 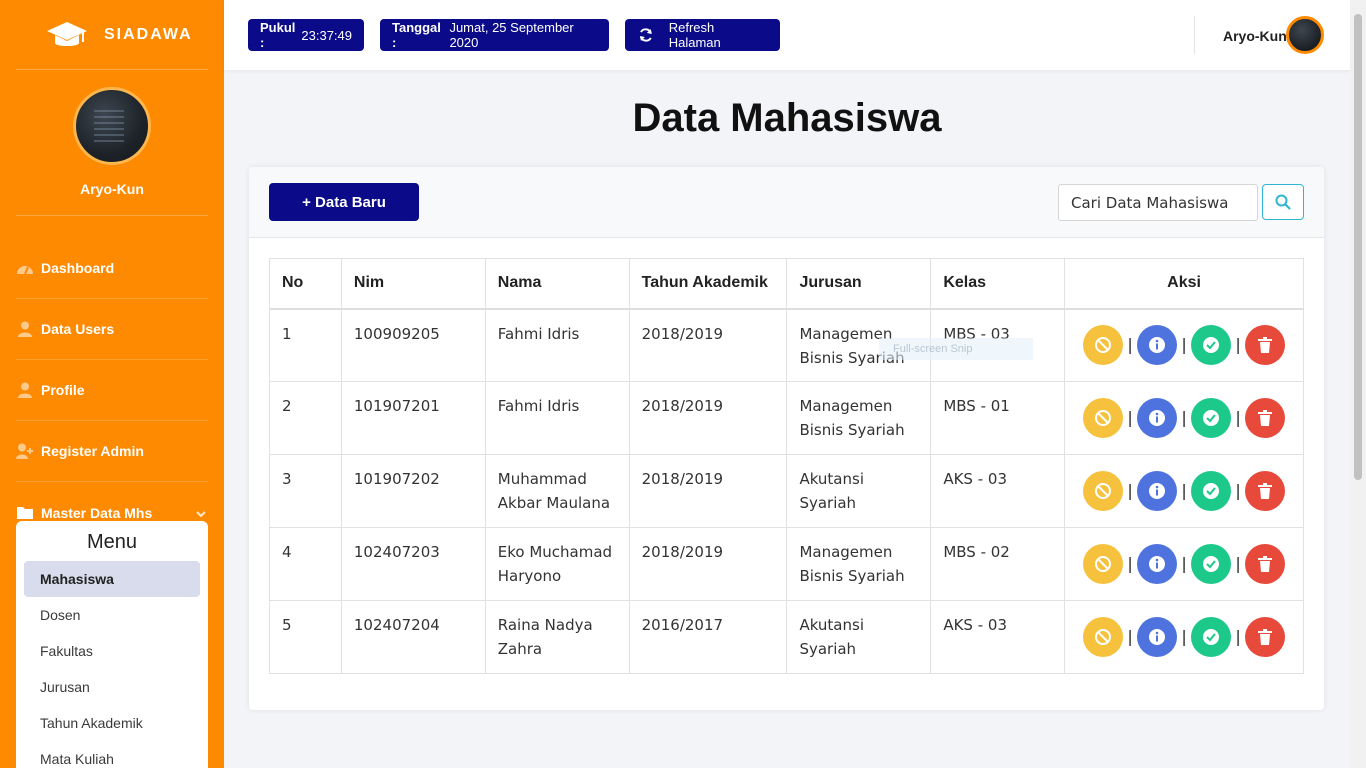 What do you see at coordinates (305, 284) in the screenshot?
I see `column-header-no: No` at bounding box center [305, 284].